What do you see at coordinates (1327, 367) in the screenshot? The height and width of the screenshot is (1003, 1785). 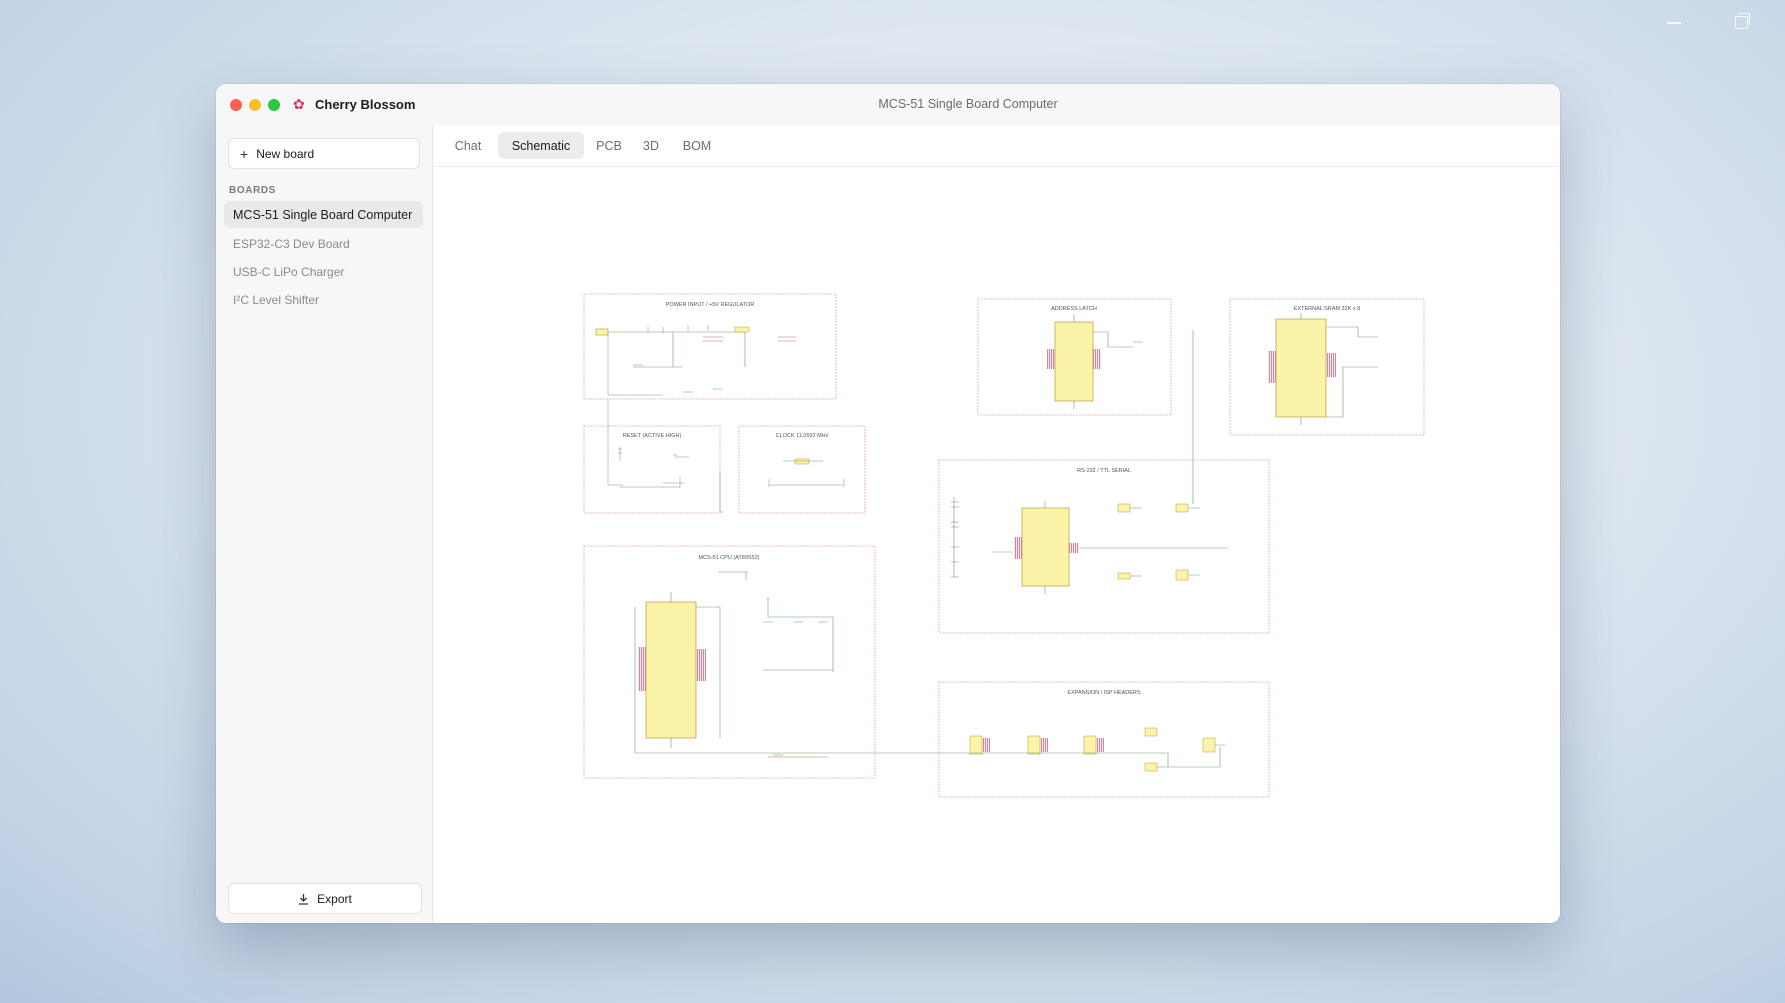 I see `schematic-block-sram: EXTERNAL SRAM 32K x 8` at bounding box center [1327, 367].